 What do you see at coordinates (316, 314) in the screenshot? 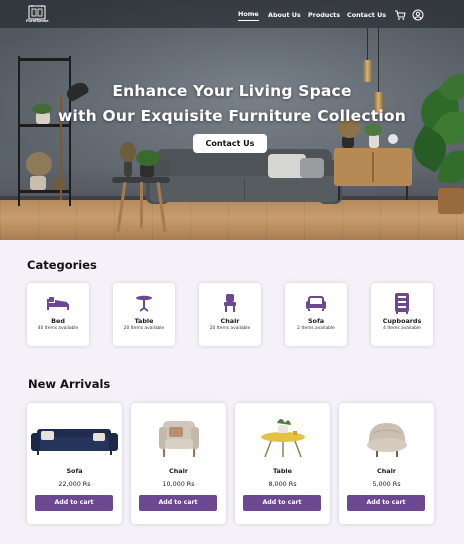
I see `category-card-sofa: Sofa 2 Items available` at bounding box center [316, 314].